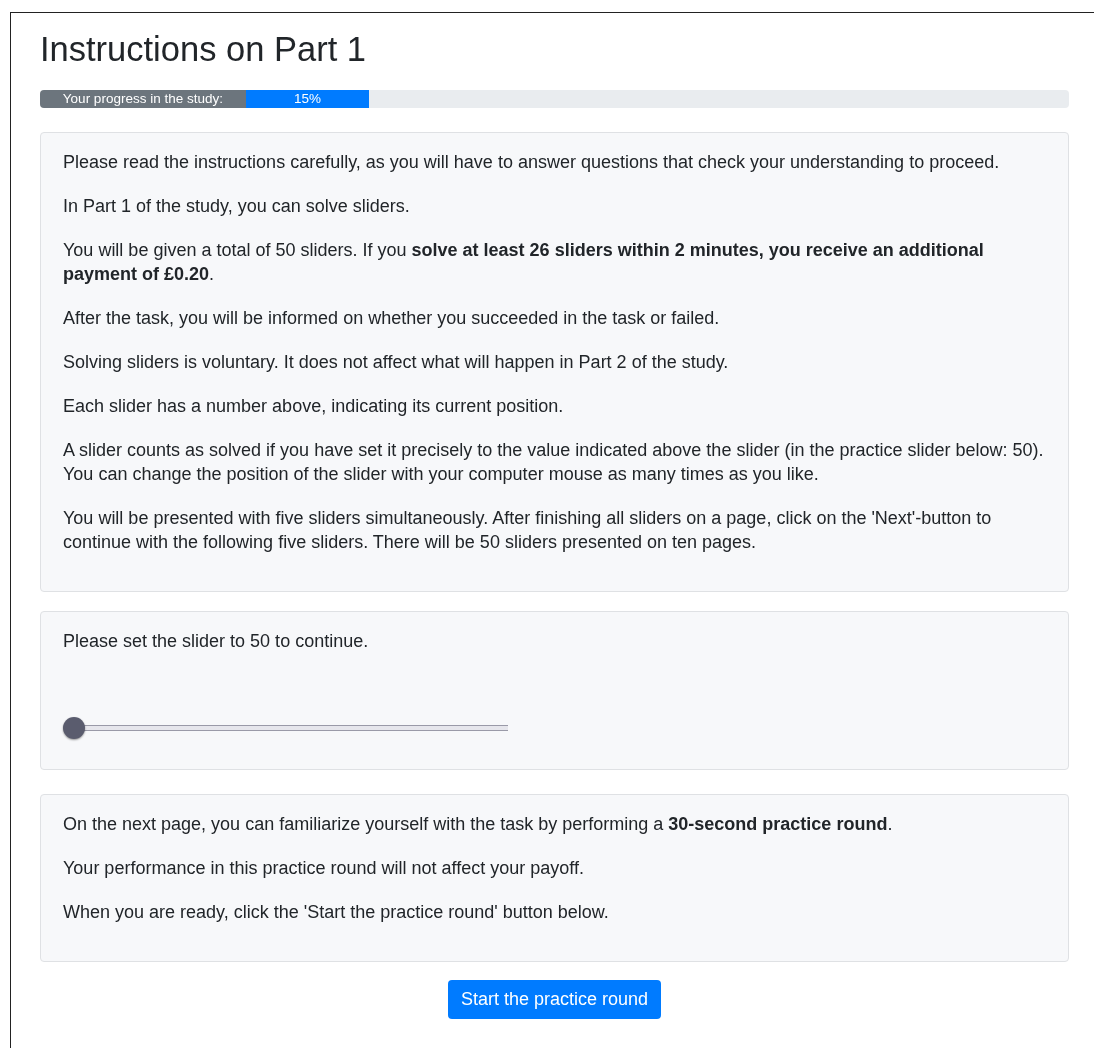 The height and width of the screenshot is (1061, 1094). Describe the element at coordinates (554, 463) in the screenshot. I see `instruction-text: A slider counts as solved if you have set it precisely to the value indicated above the slider (in the practice slider below: 50). You can change the position of the slider with your computer mouse as many times as you like.` at that location.